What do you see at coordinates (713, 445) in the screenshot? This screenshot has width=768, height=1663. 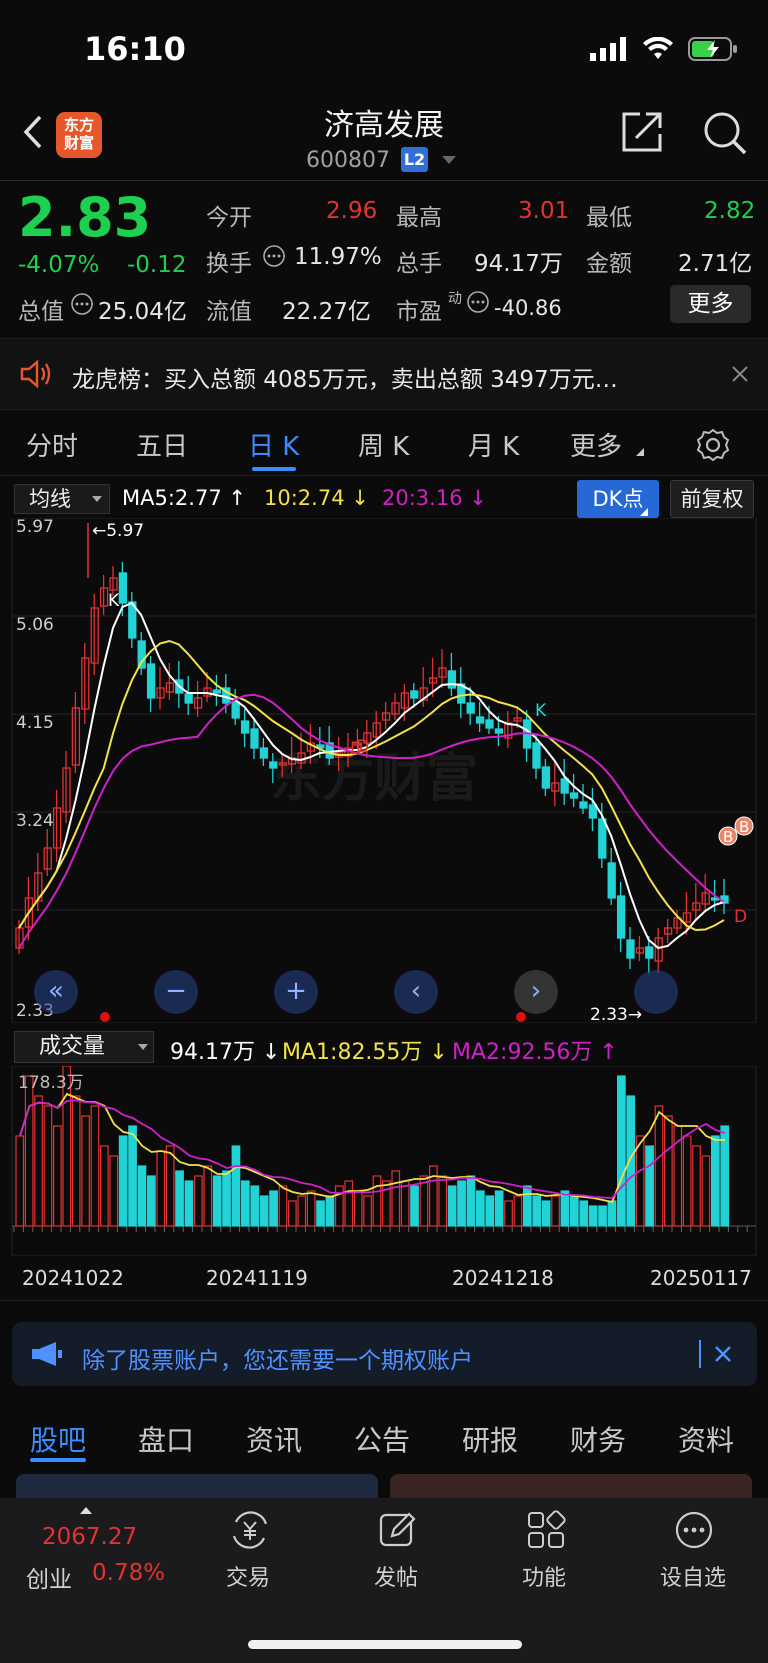 I see `gear-icon` at bounding box center [713, 445].